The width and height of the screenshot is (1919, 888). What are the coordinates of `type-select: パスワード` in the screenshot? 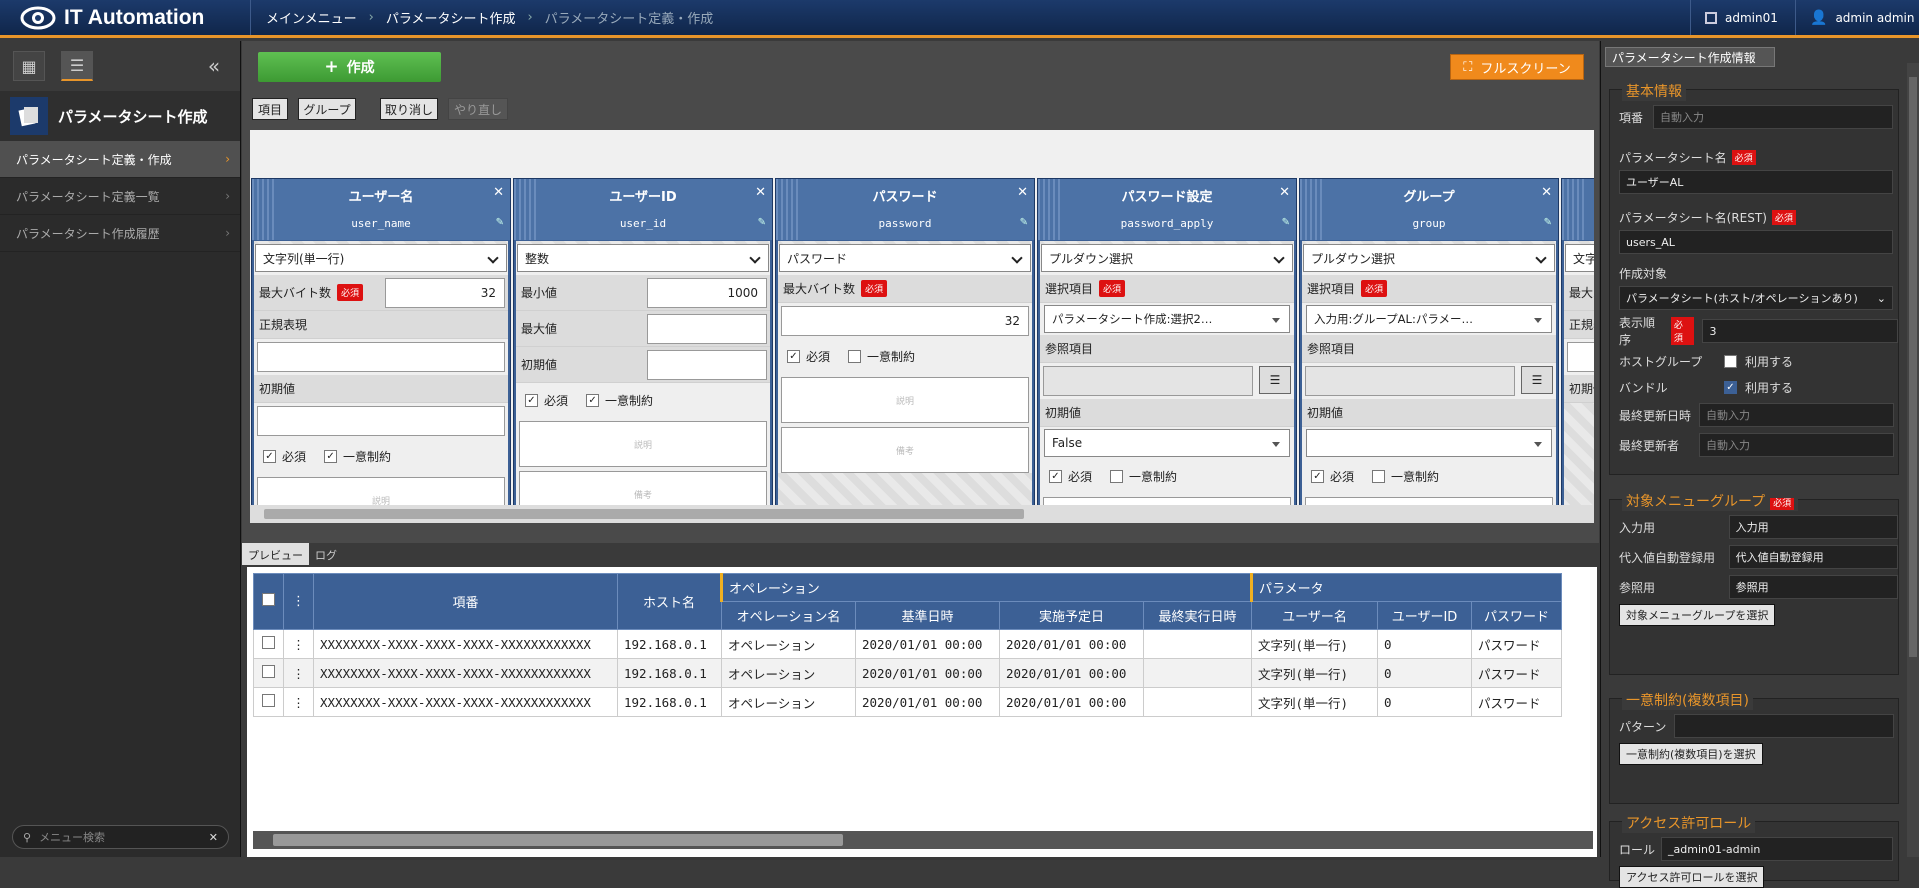 It's located at (905, 258).